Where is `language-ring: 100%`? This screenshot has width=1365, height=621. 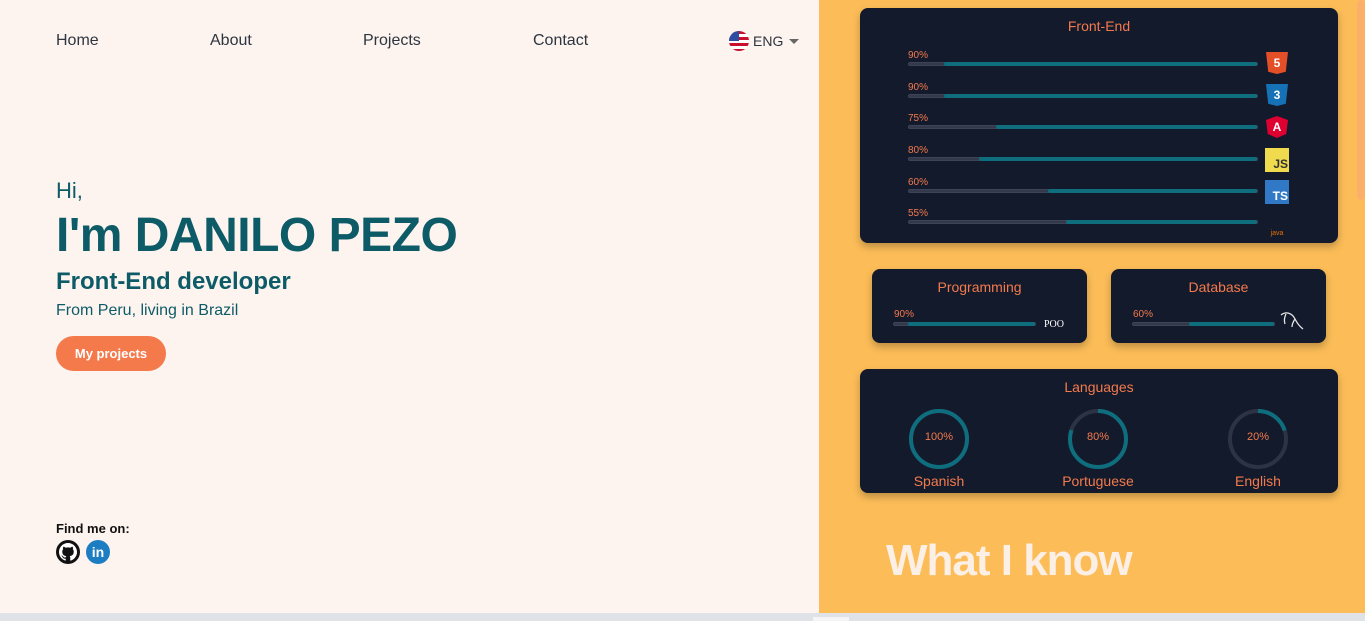 language-ring: 100% is located at coordinates (939, 439).